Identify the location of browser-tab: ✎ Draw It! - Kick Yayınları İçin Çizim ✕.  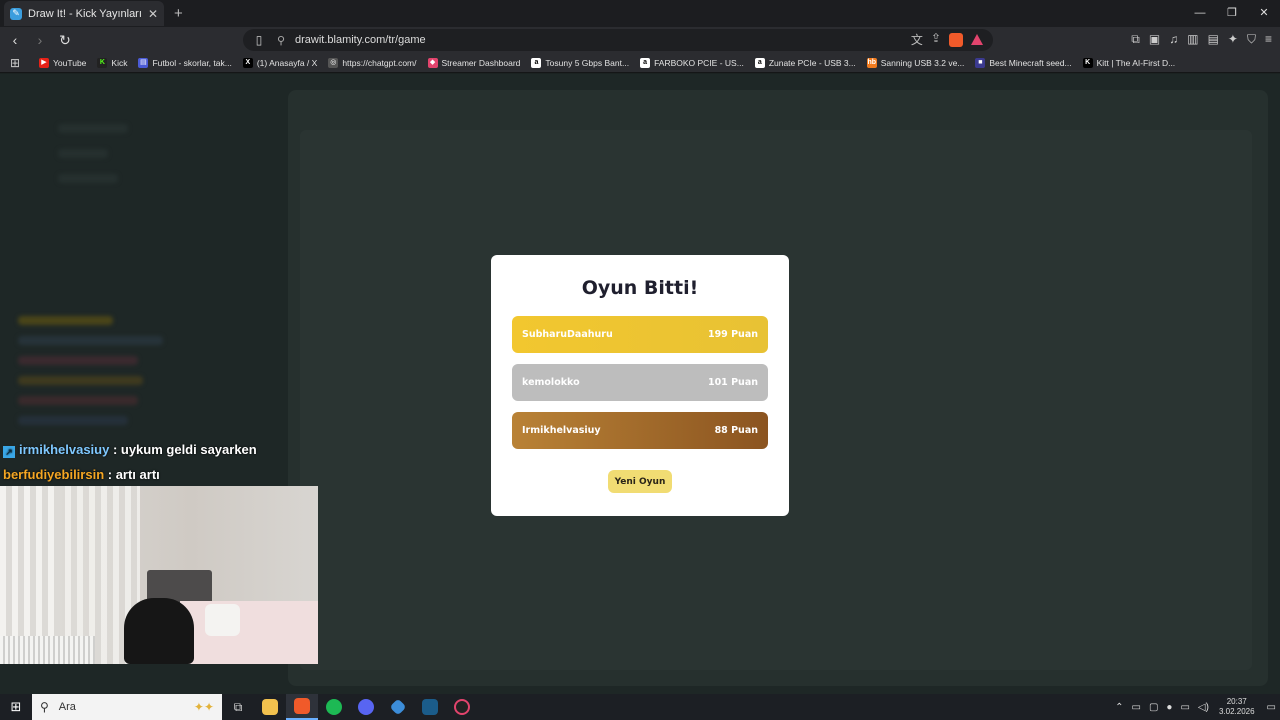
(84, 13).